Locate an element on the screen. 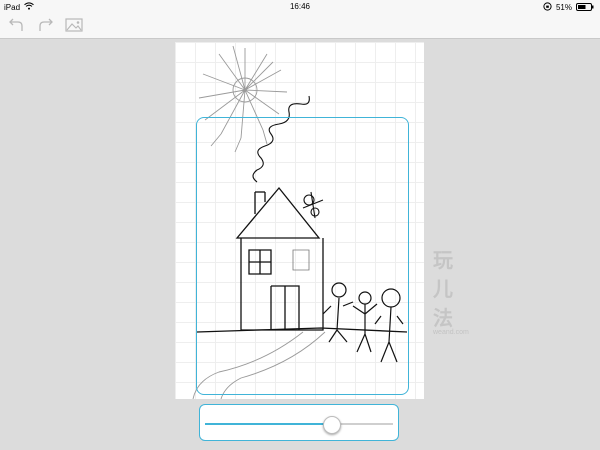  status-time: 16:46 is located at coordinates (300, 6).